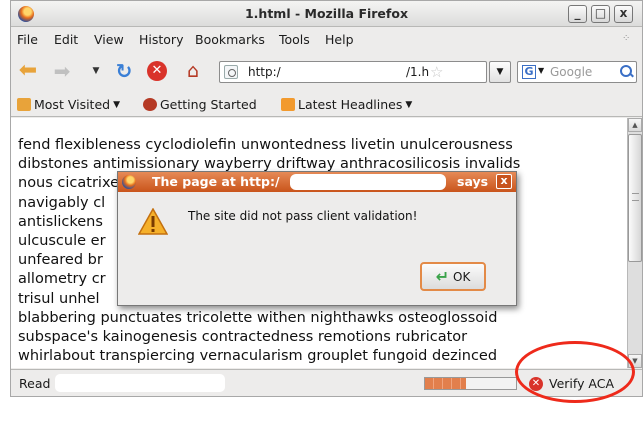  What do you see at coordinates (575, 372) in the screenshot?
I see `highlight-circle` at bounding box center [575, 372].